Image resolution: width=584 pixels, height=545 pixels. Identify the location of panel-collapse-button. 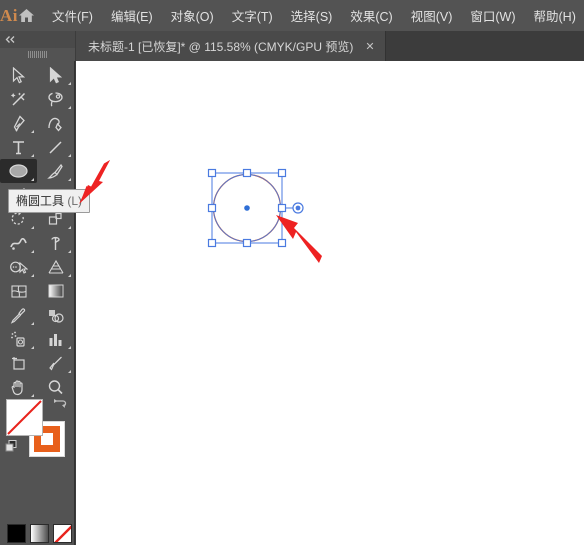
(37, 39).